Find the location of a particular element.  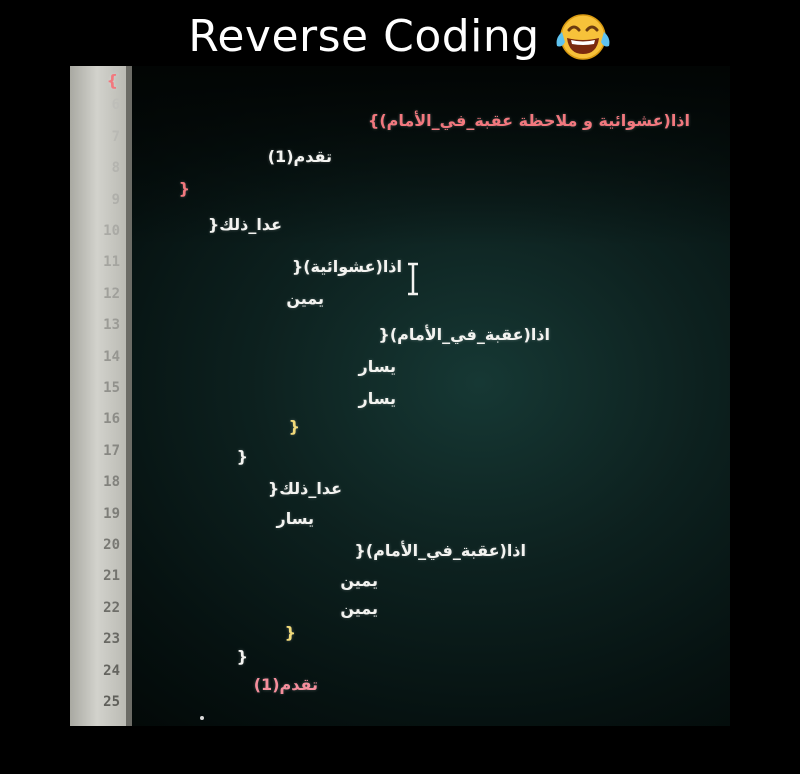

meme-caption: Reverse Coding is located at coordinates (400, 36).